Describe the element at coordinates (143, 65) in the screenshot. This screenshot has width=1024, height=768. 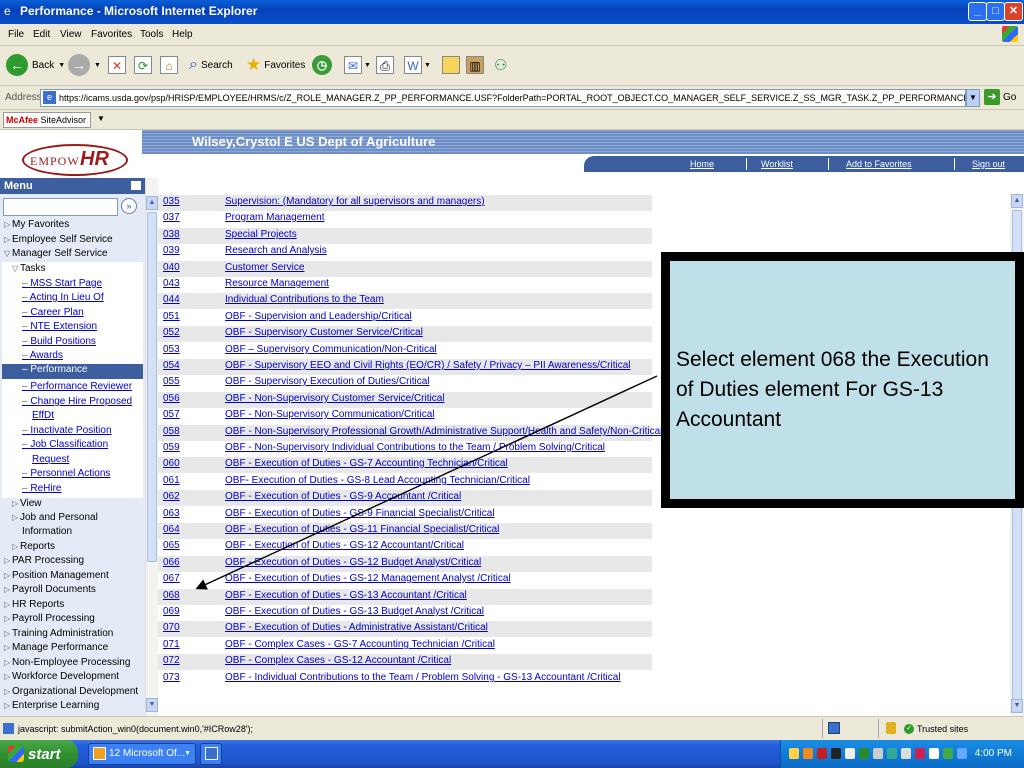
I see `refresh-button: ⟳` at that location.